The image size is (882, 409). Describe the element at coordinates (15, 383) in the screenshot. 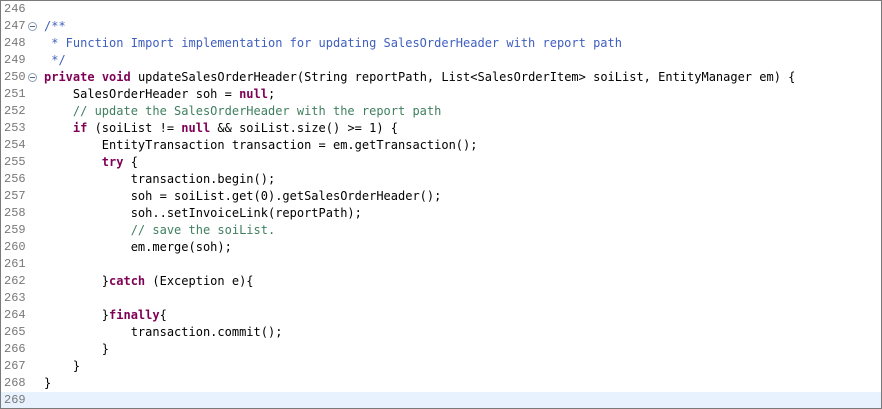

I see `line-number: 268` at that location.